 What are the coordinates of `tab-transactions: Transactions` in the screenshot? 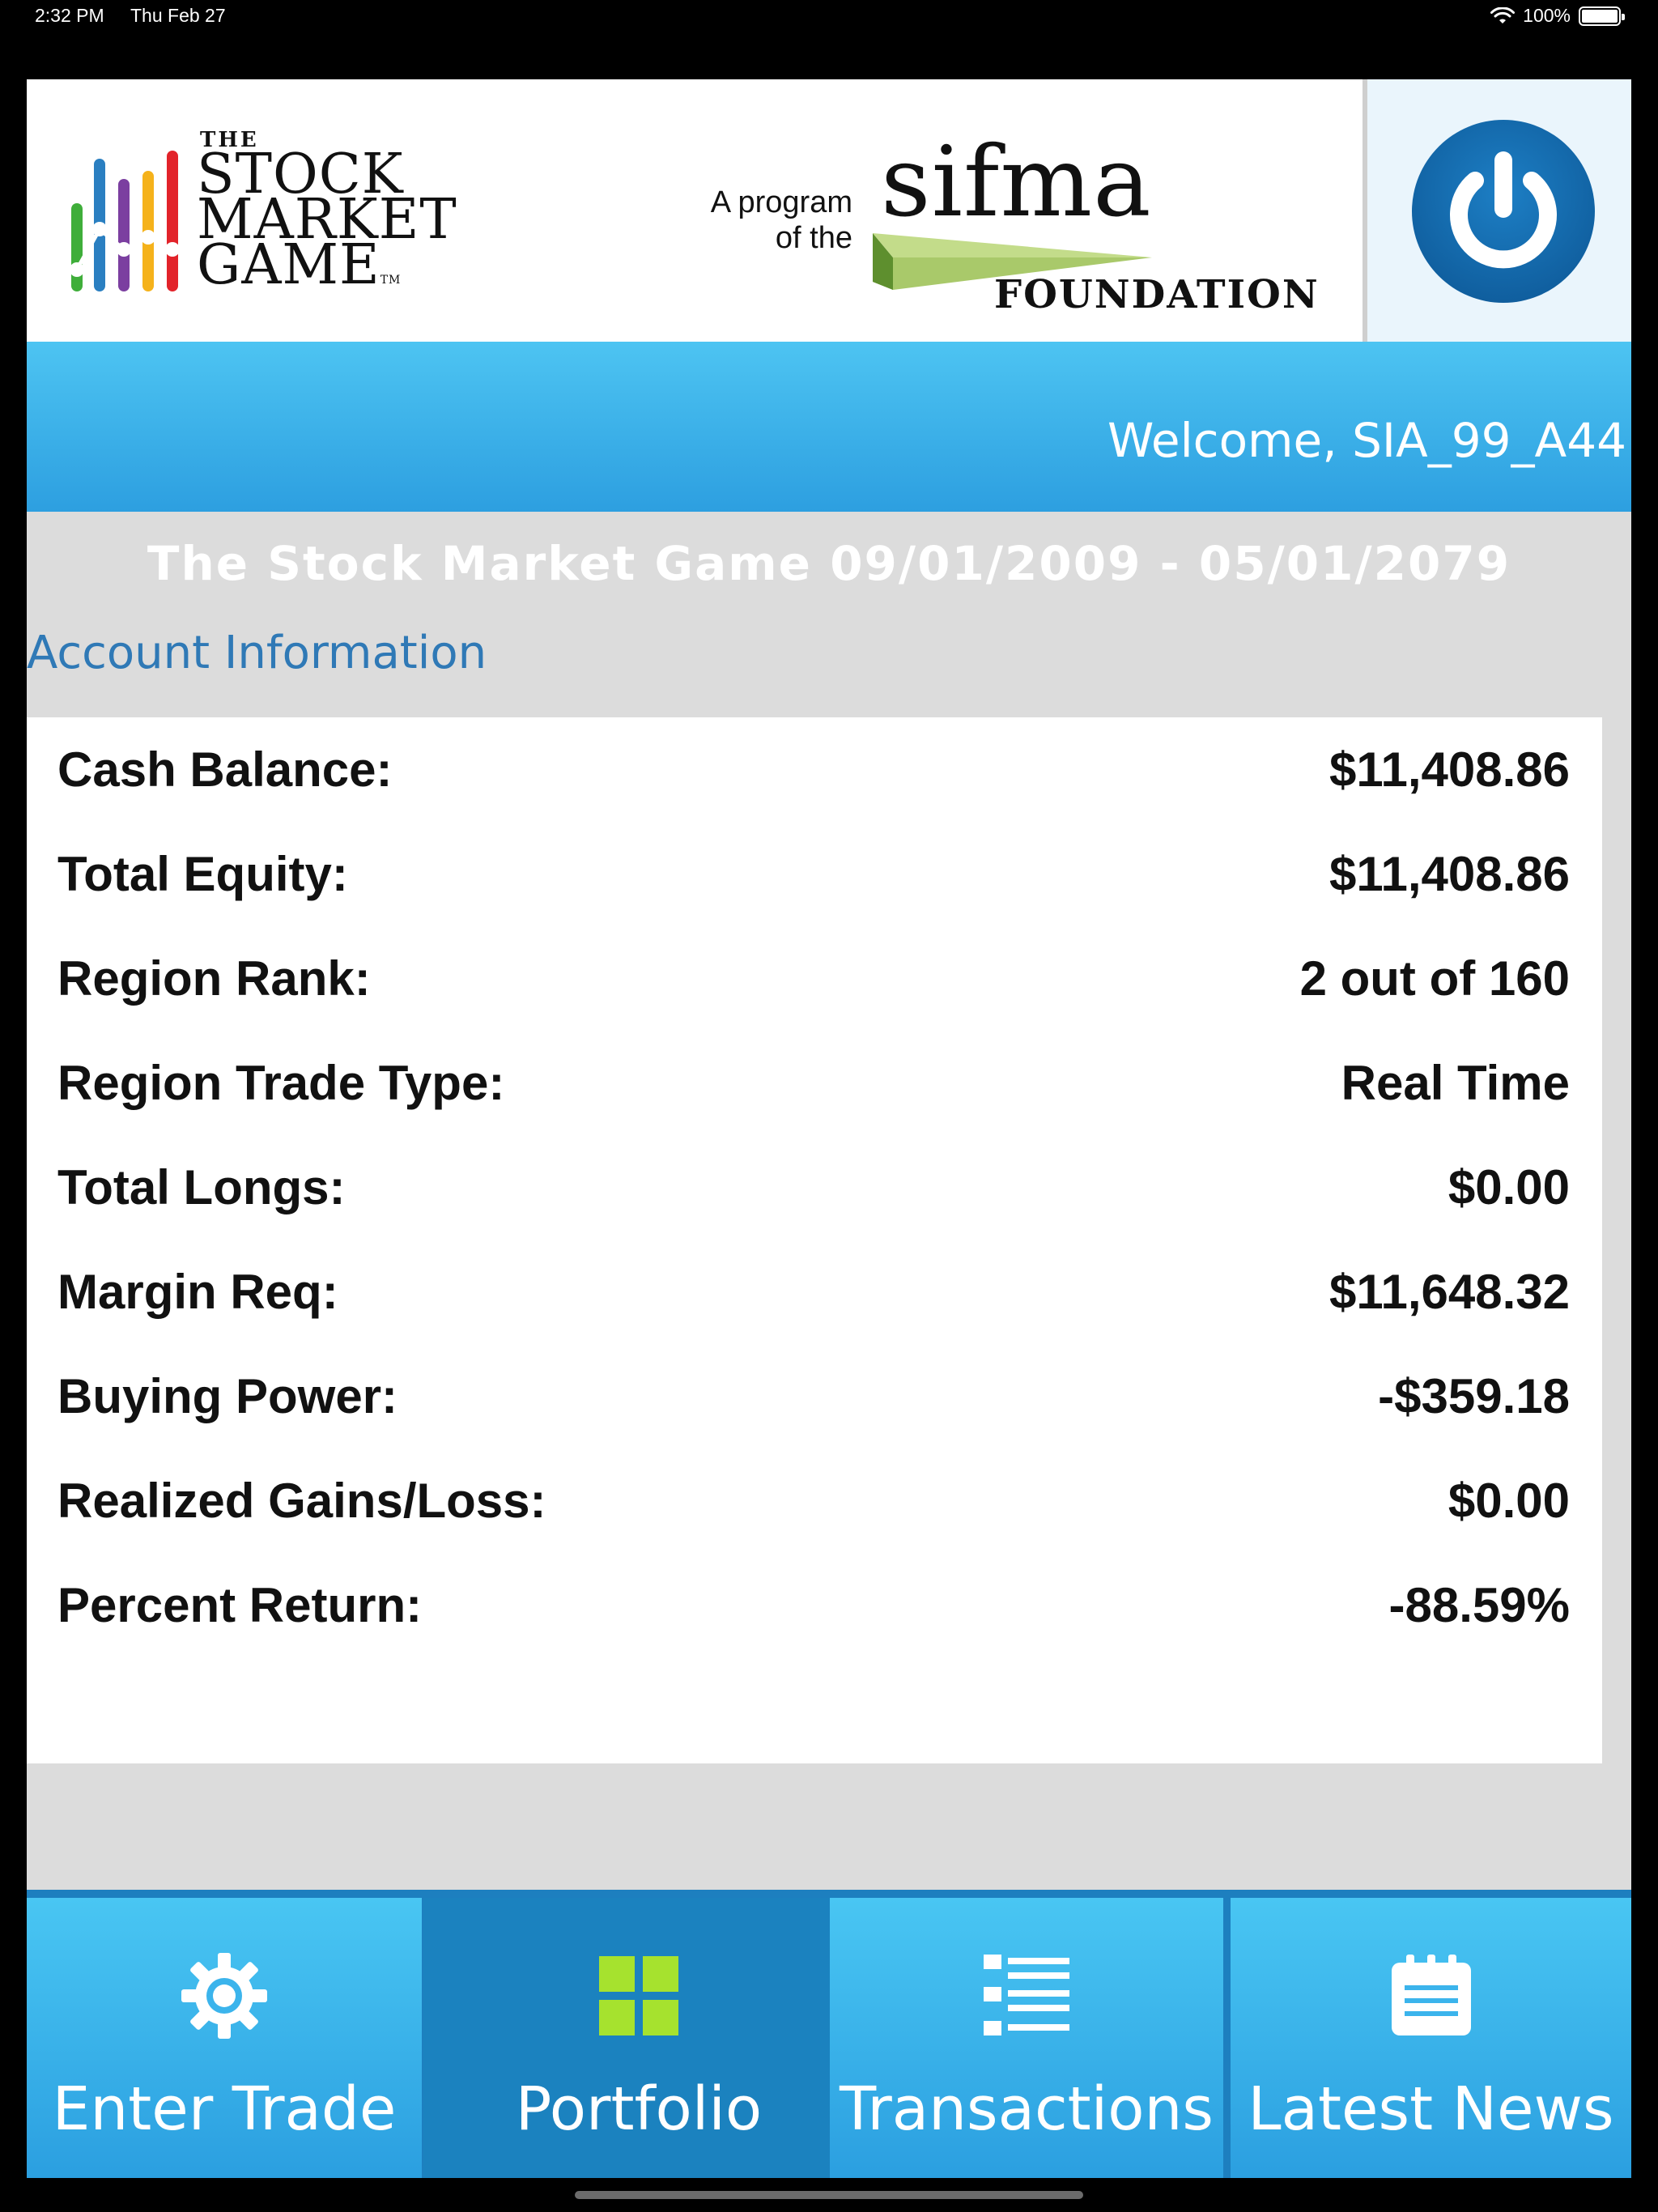 It's located at (1026, 2038).